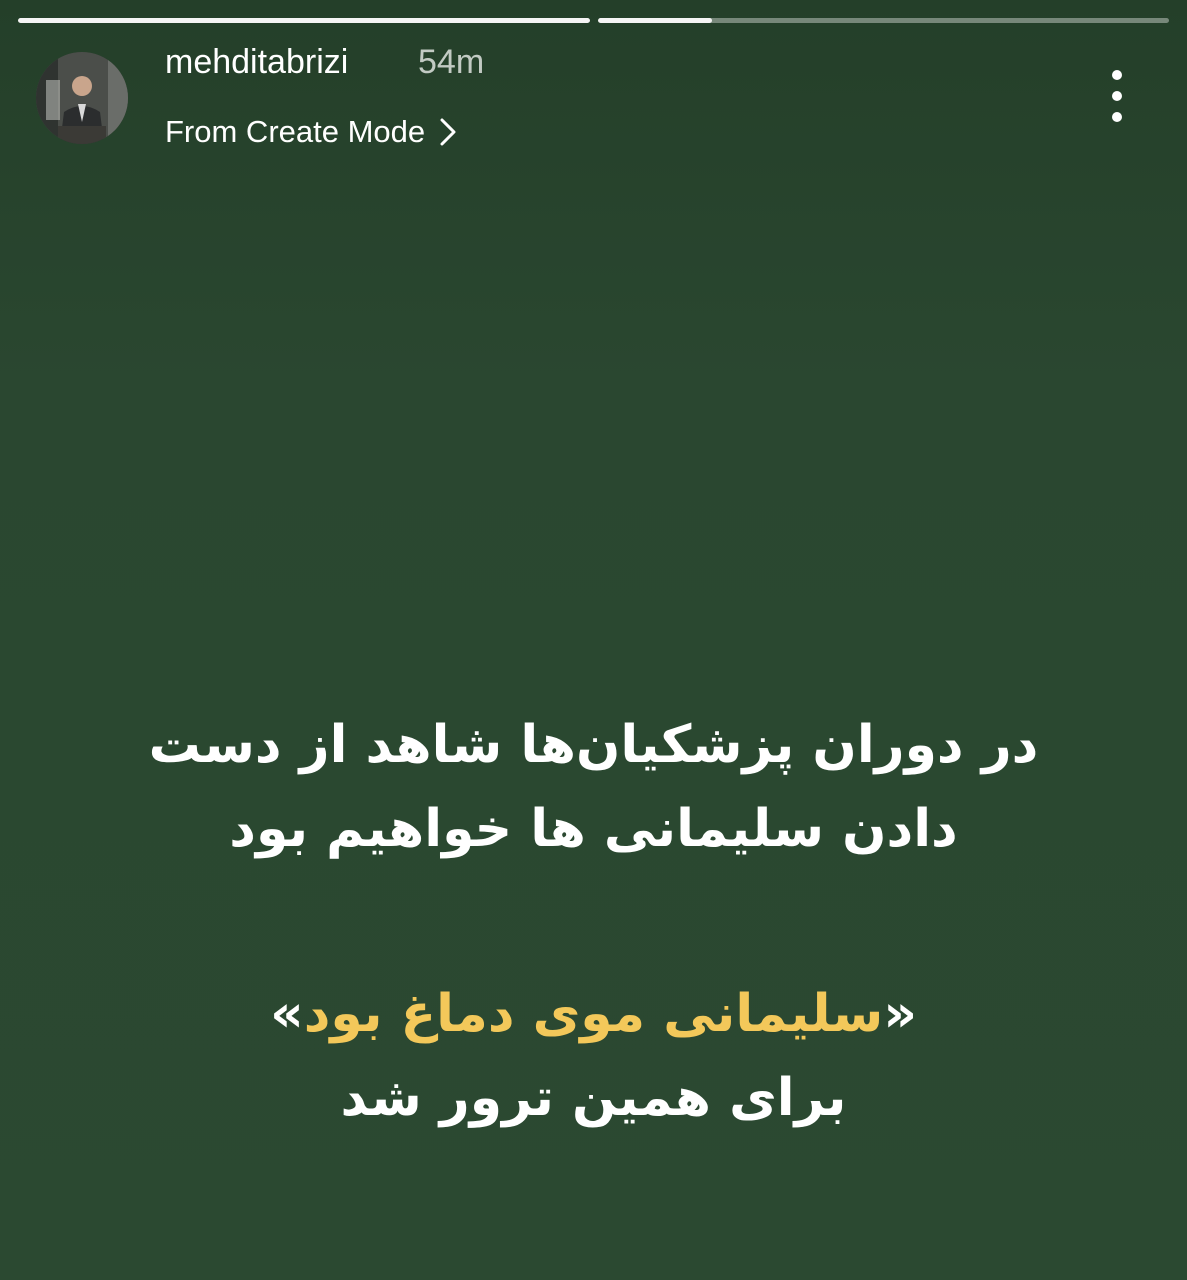 The width and height of the screenshot is (1187, 1280). I want to click on create-mode-link: From Create Mode, so click(311, 132).